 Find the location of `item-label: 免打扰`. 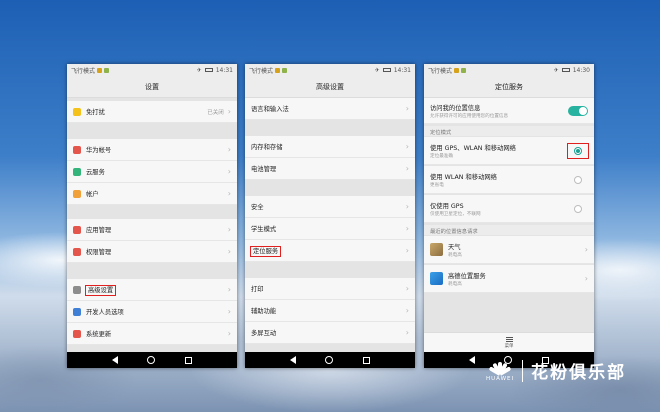

item-label: 免打扰 is located at coordinates (95, 112).